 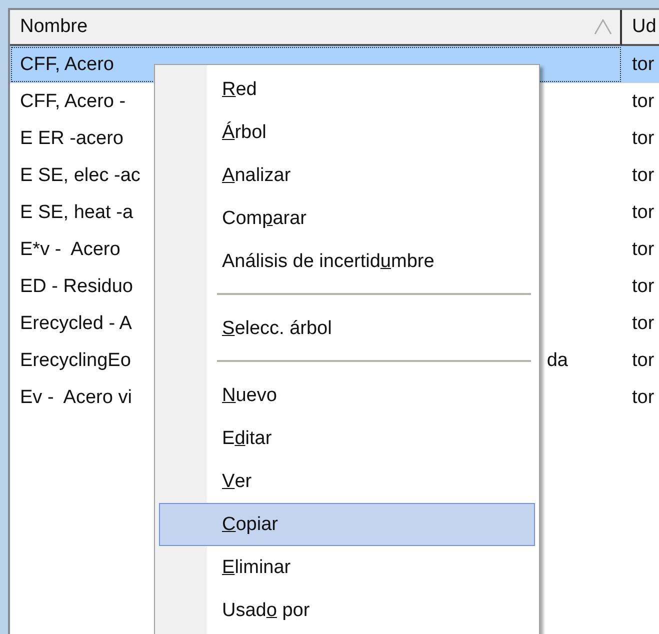 I want to click on menu-item: Editar, so click(x=347, y=438).